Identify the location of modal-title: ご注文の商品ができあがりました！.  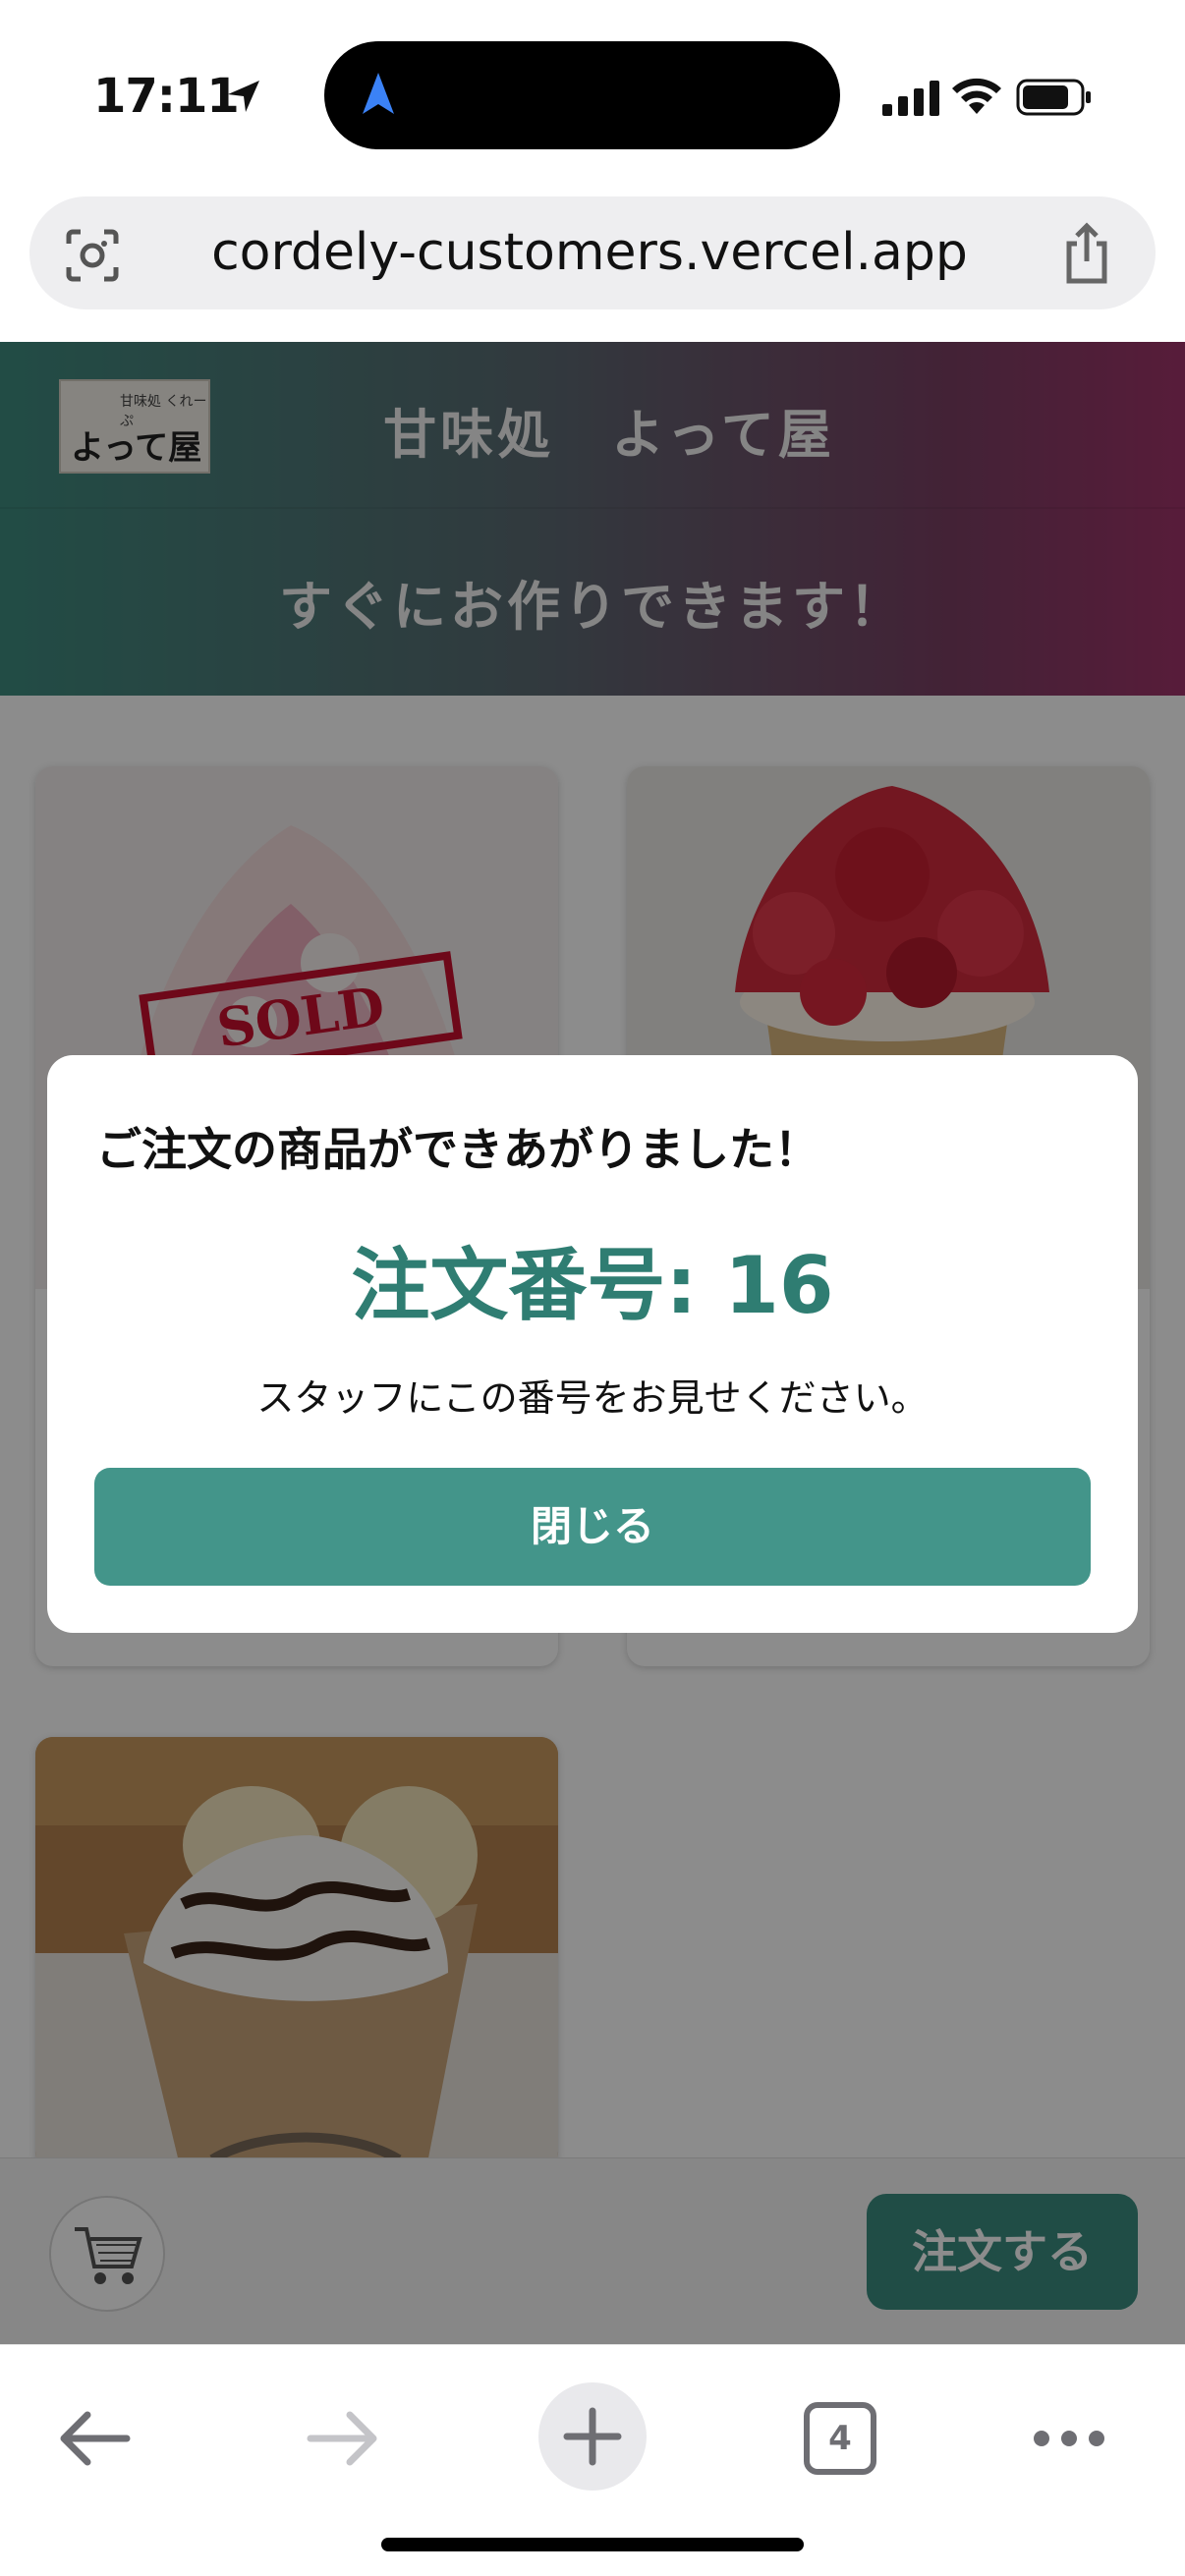
(458, 1149).